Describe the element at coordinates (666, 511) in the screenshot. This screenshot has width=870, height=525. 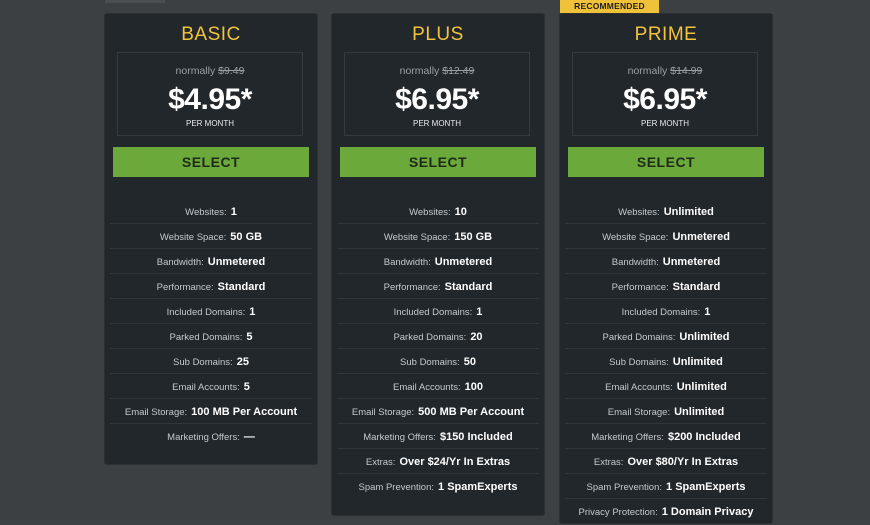
I see `feature-row: Privacy Protection: 1 Domain Privacy` at that location.